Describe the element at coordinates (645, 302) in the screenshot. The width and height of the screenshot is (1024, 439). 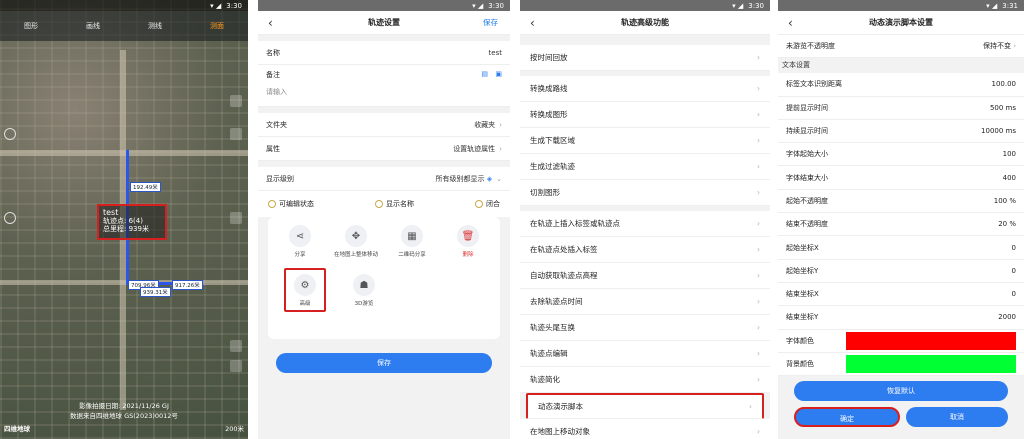
I see `menu-item: 去除轨迹点时间 ›` at that location.